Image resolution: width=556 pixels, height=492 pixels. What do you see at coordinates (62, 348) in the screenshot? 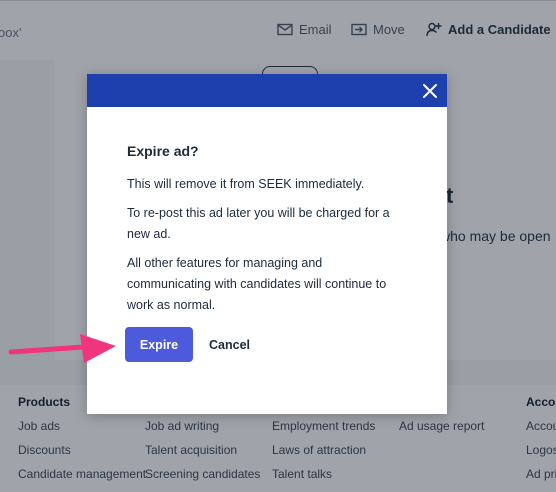
I see `arrow-icon` at bounding box center [62, 348].